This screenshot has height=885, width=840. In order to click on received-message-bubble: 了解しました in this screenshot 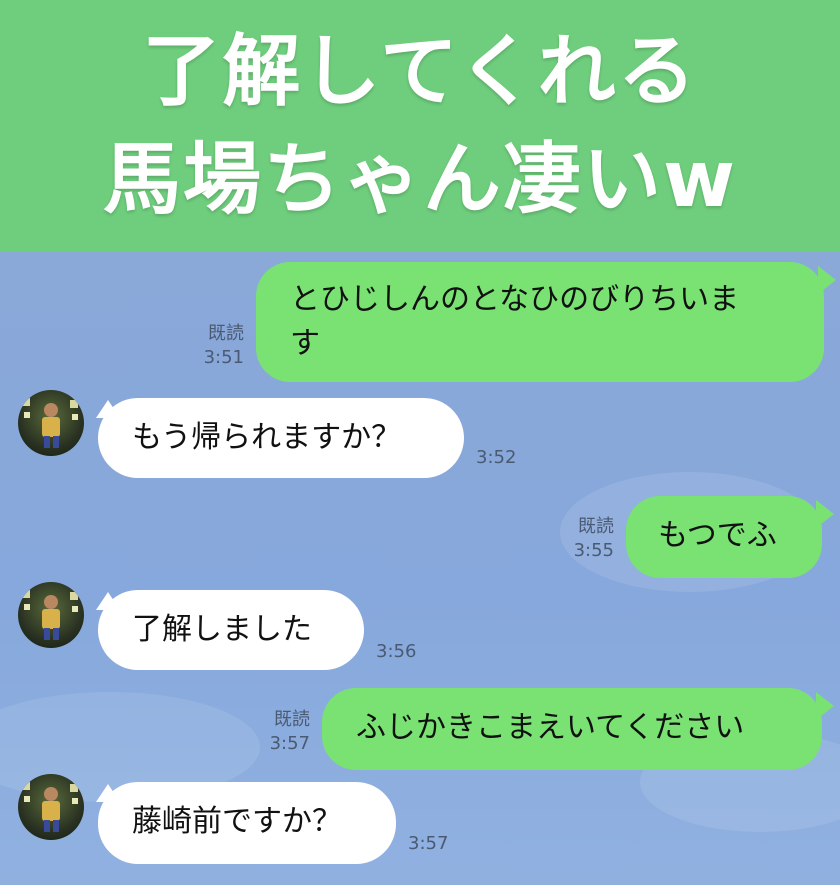, I will do `click(231, 630)`.